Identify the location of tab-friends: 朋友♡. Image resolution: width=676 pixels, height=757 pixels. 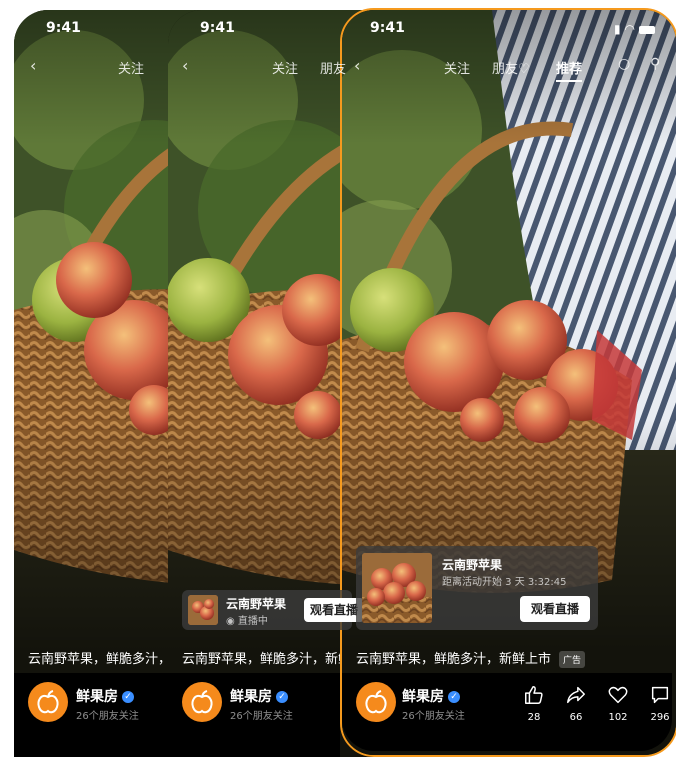
(511, 67).